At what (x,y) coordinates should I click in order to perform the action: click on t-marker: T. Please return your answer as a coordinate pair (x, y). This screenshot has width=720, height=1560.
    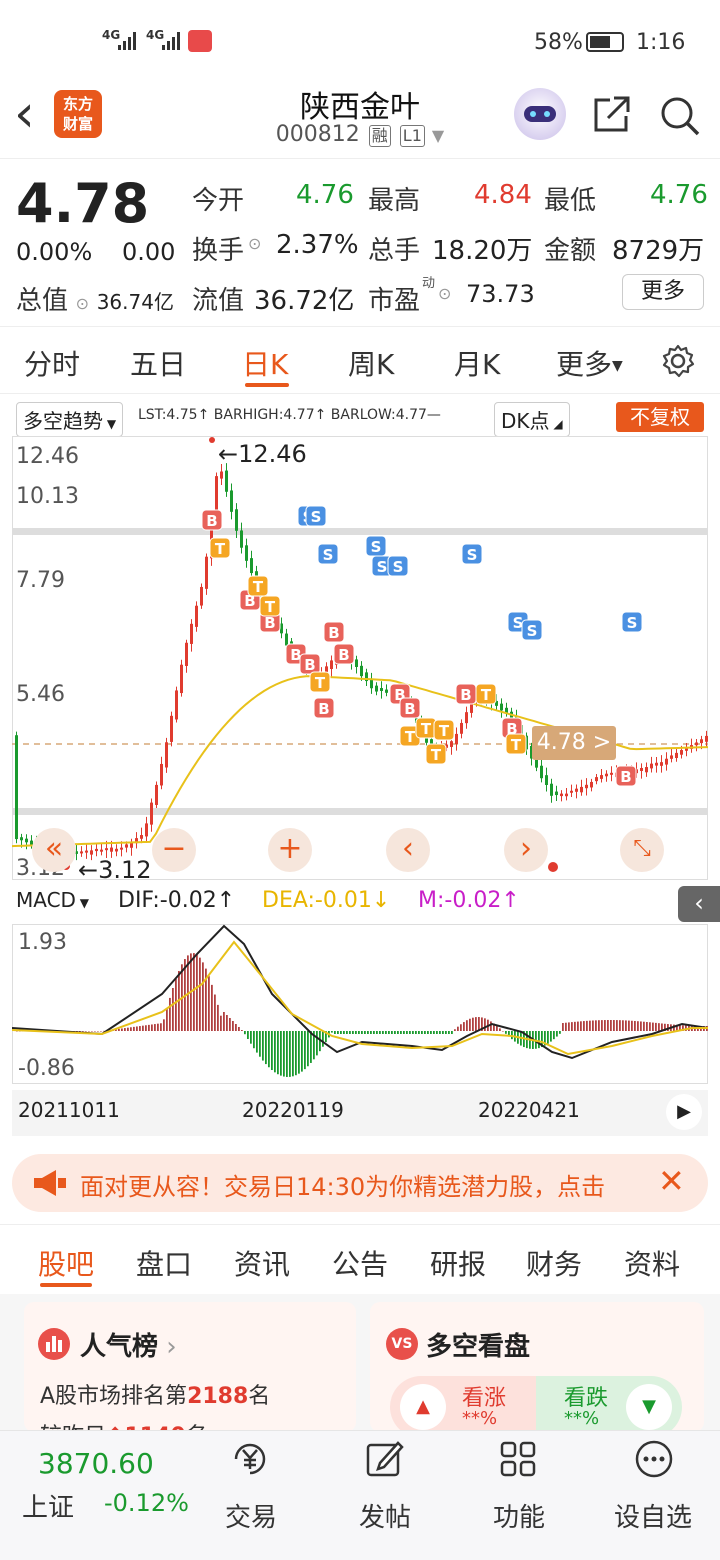
    Looking at the image, I should click on (436, 754).